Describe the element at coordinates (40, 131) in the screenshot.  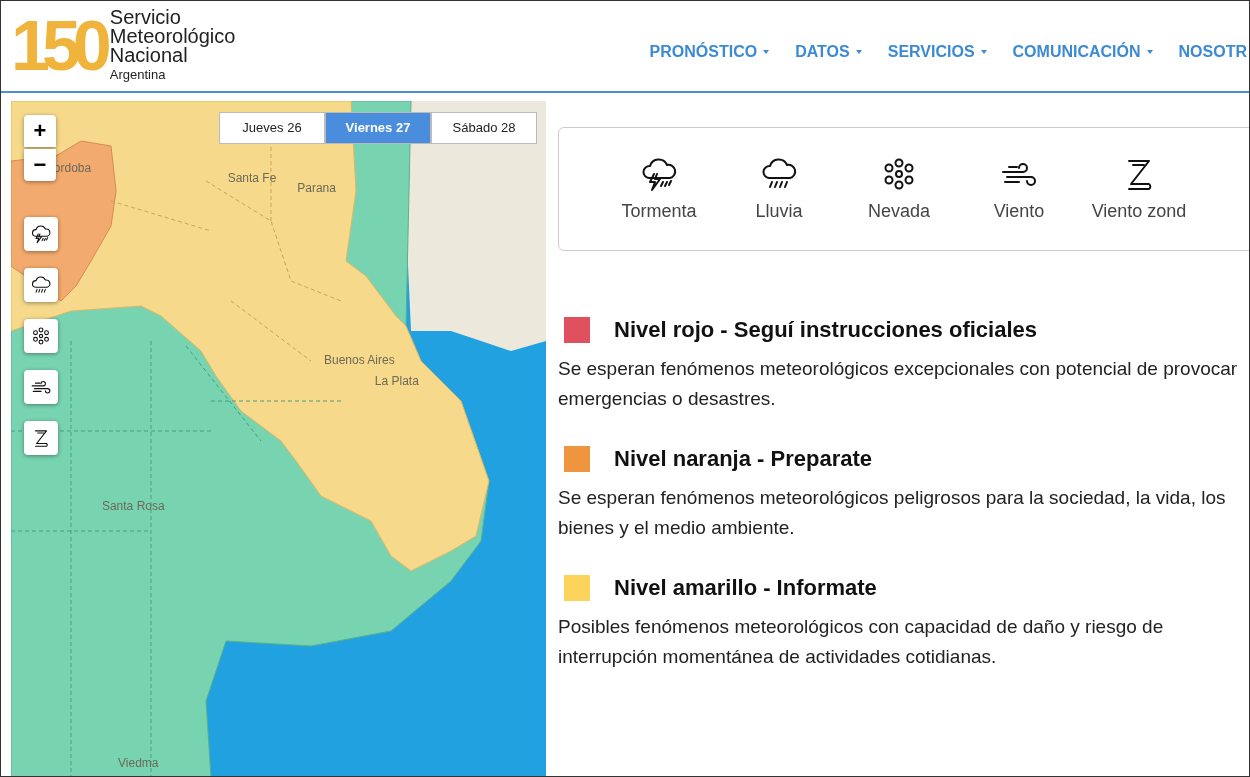
I see `zoom-button: +` at that location.